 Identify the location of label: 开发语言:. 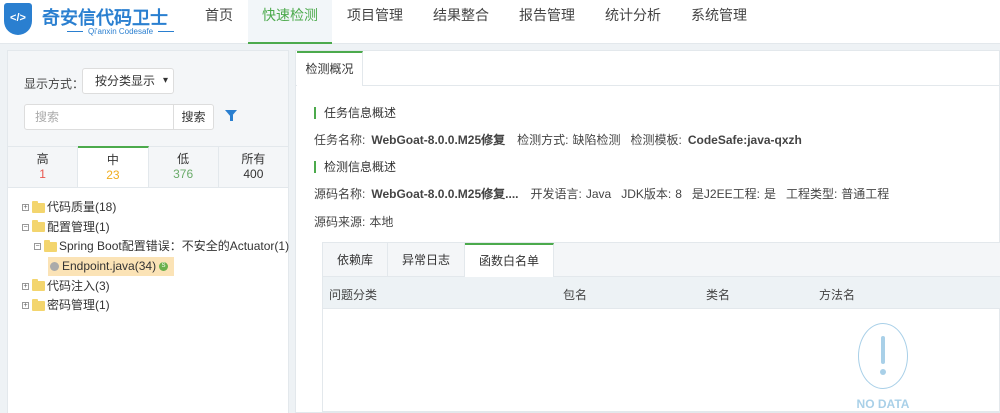
(556, 194).